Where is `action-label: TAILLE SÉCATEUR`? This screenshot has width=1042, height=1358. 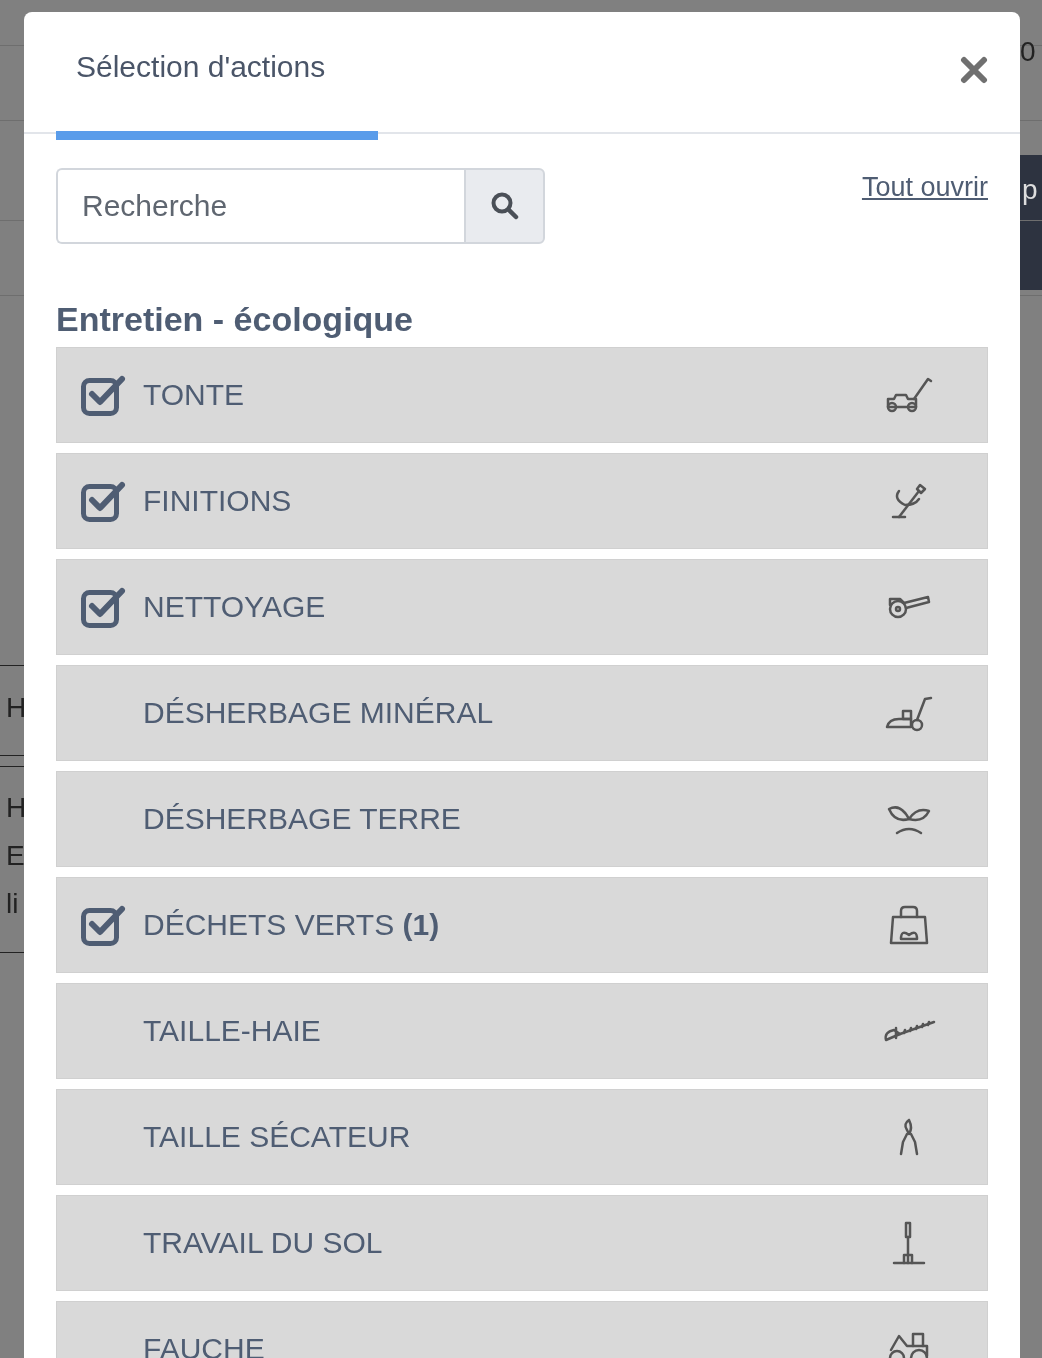
action-label: TAILLE SÉCATEUR is located at coordinates (277, 1137).